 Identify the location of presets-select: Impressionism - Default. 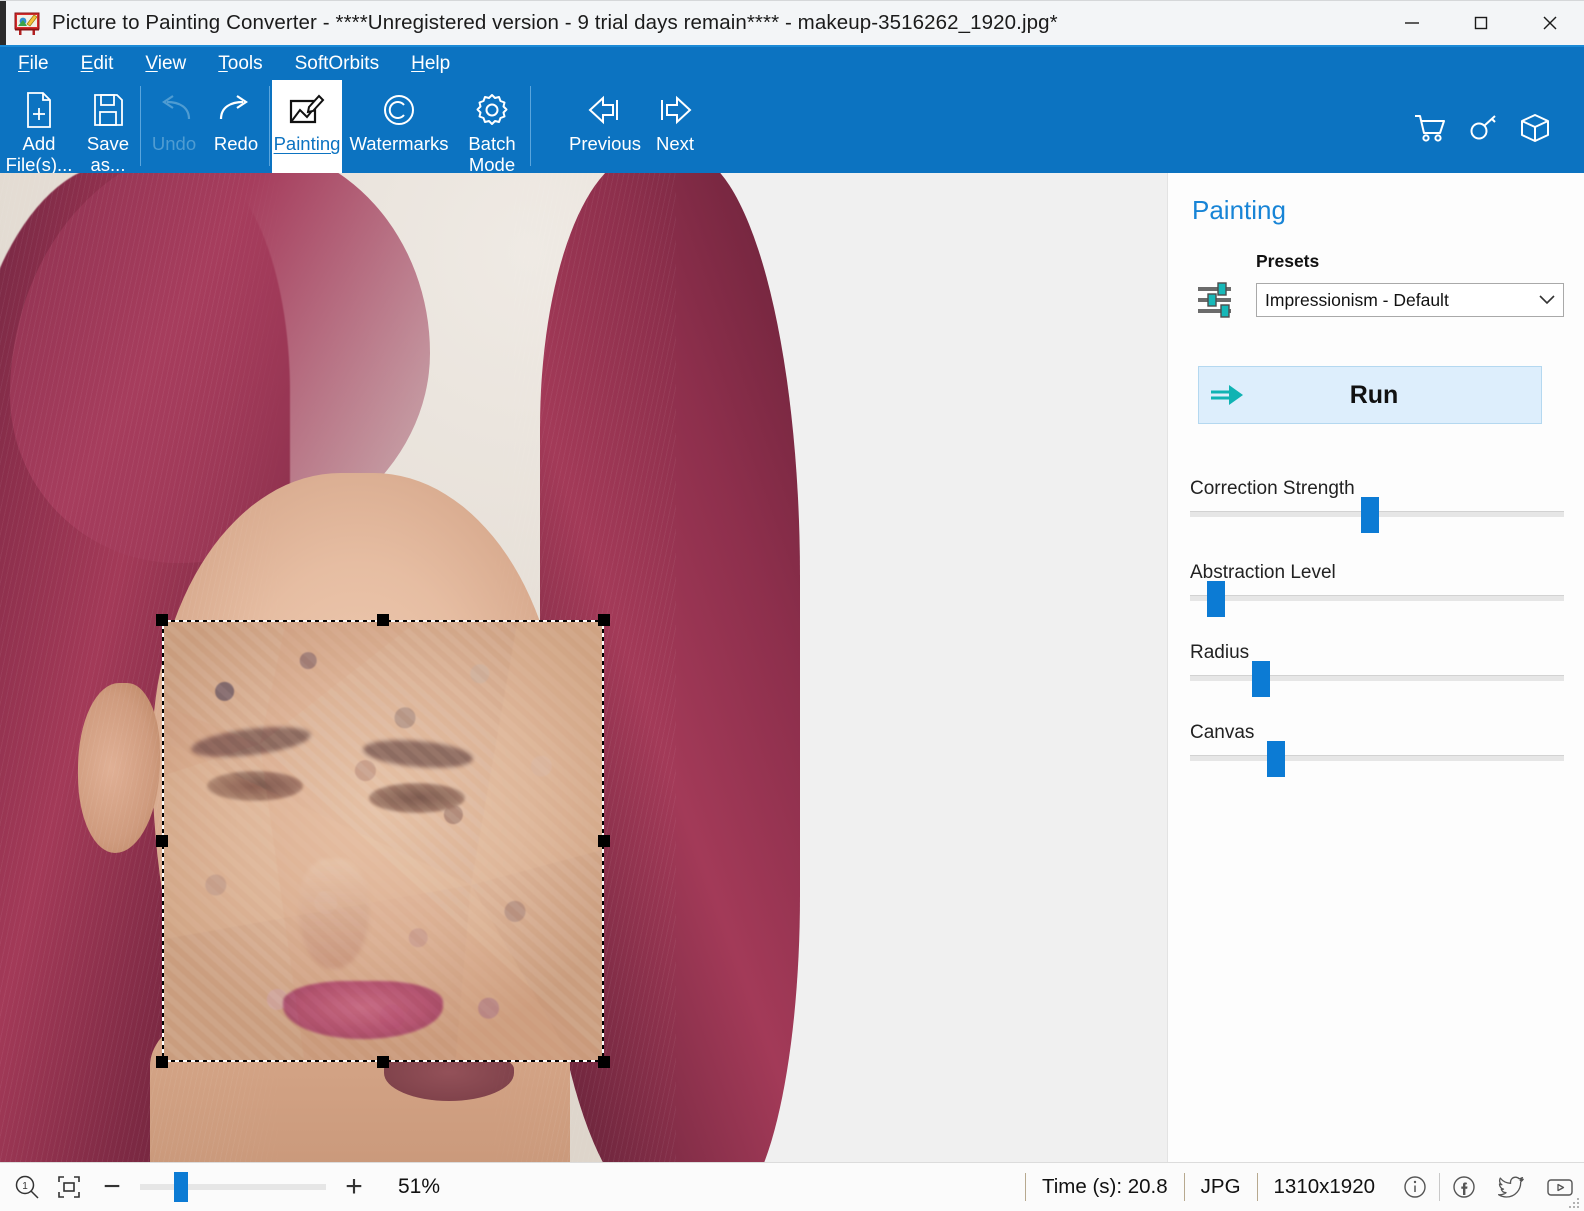
(1410, 300).